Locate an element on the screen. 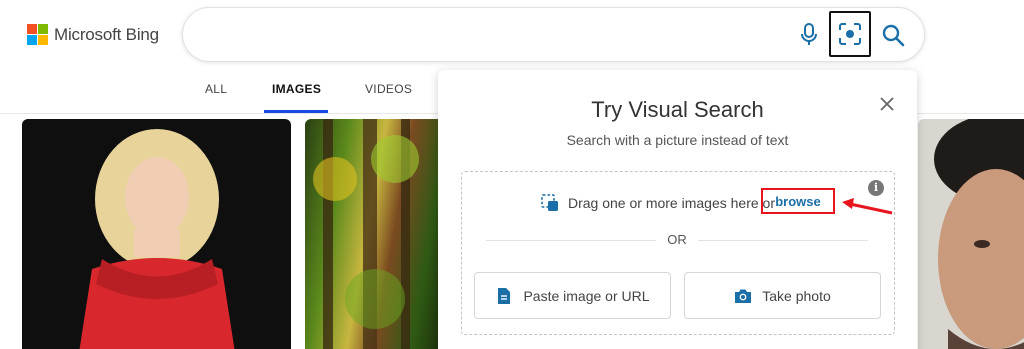 This screenshot has height=349, width=1024. visual-search-button is located at coordinates (850, 34).